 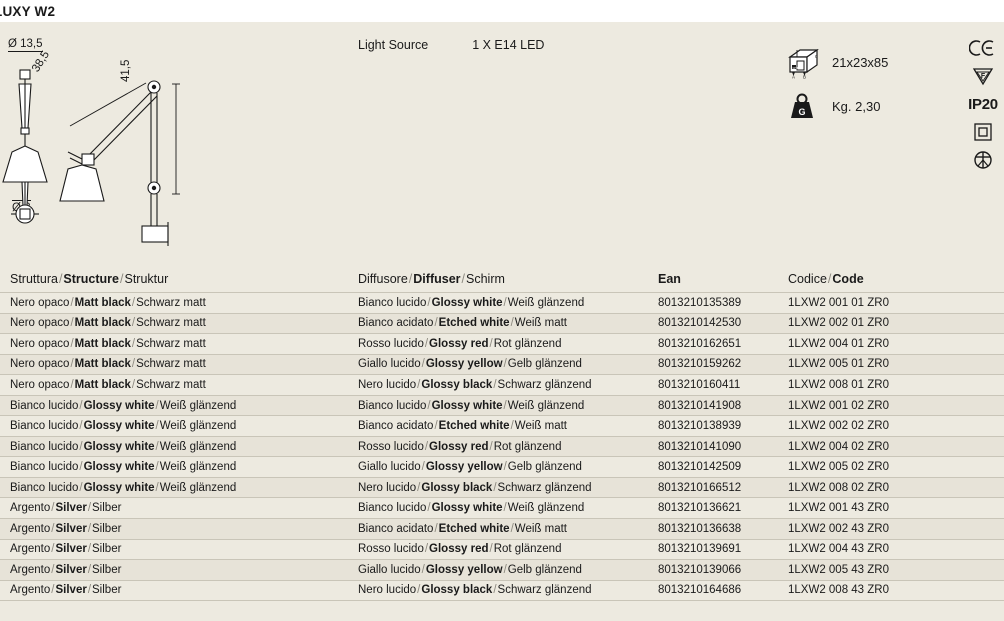 I want to click on cell-code: 1LXW2 008 02 ZR0, so click(x=839, y=487).